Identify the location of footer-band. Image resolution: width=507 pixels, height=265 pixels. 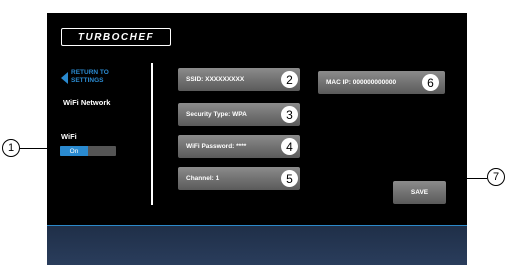
(257, 245).